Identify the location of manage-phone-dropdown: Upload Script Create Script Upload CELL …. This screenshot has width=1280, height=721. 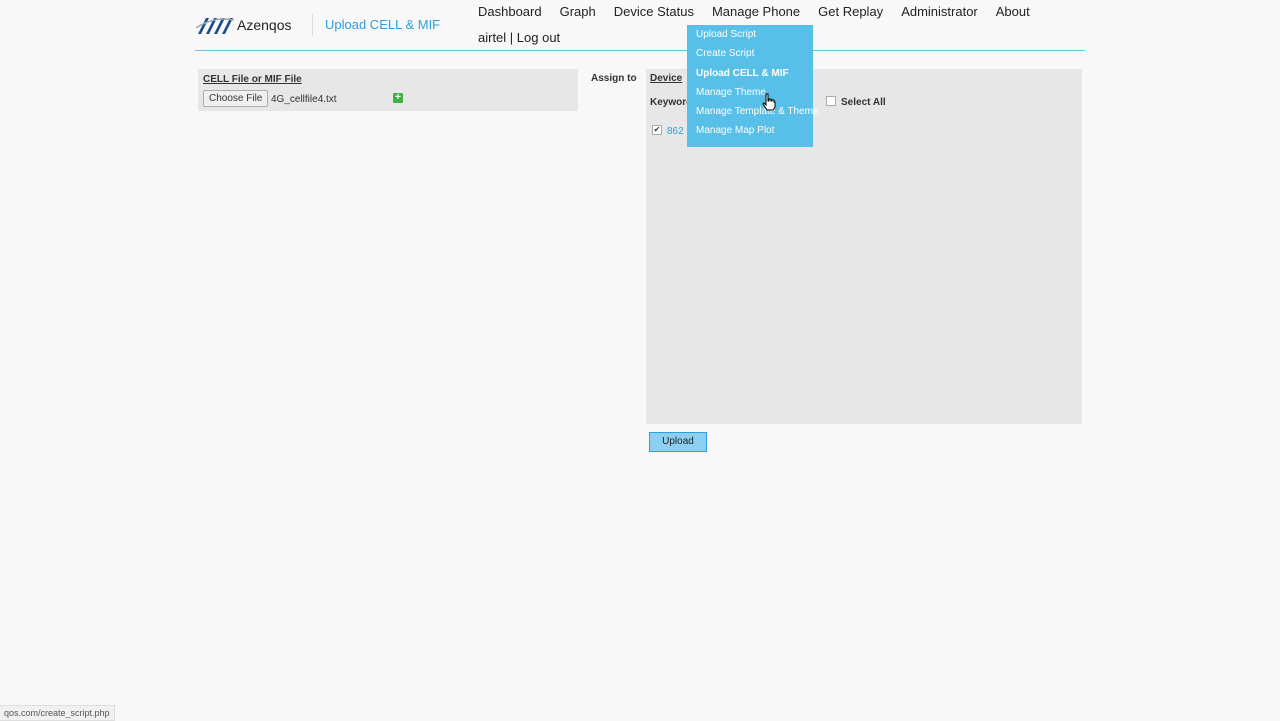
(752, 86).